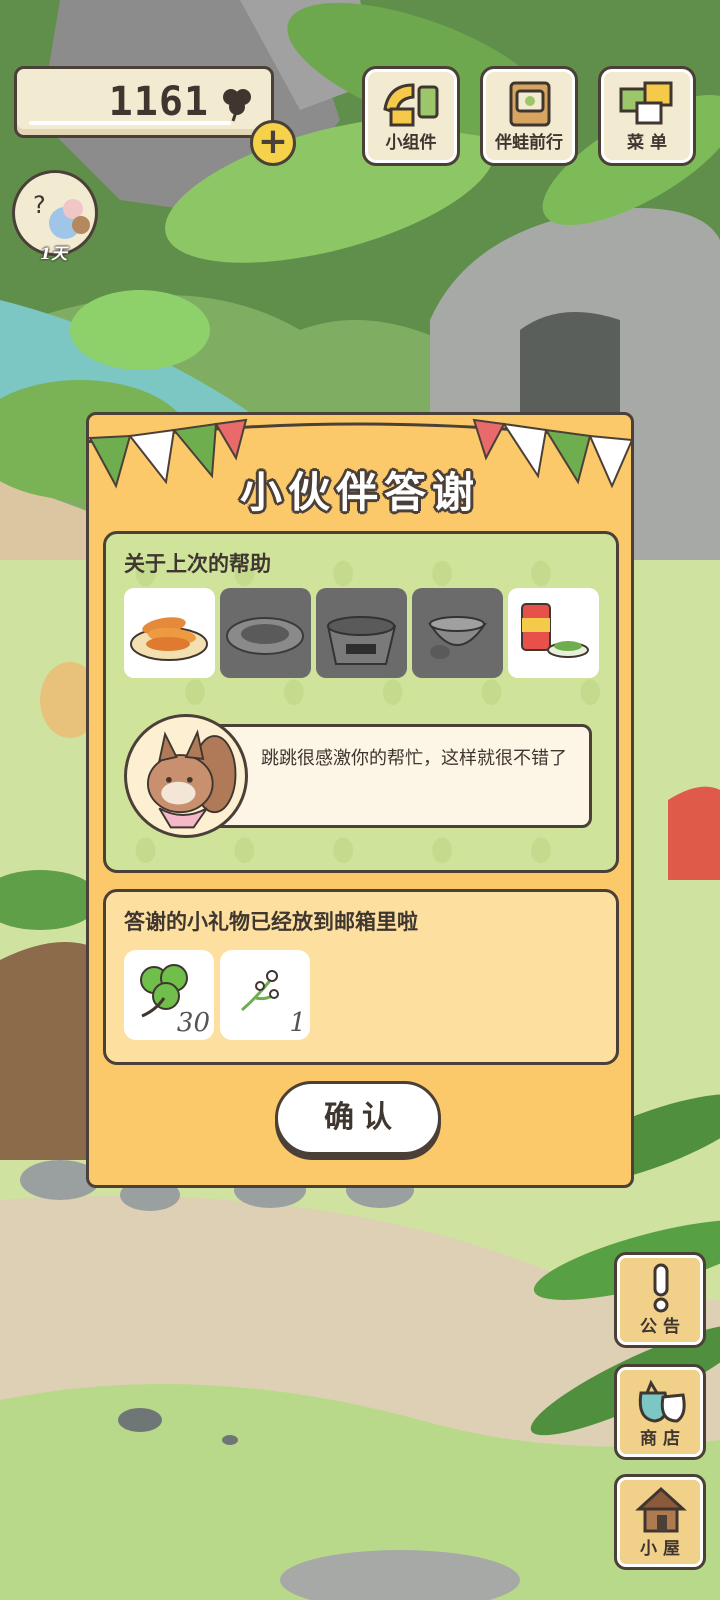 The height and width of the screenshot is (1600, 720). What do you see at coordinates (530, 104) in the screenshot?
I see `travel-book-icon` at bounding box center [530, 104].